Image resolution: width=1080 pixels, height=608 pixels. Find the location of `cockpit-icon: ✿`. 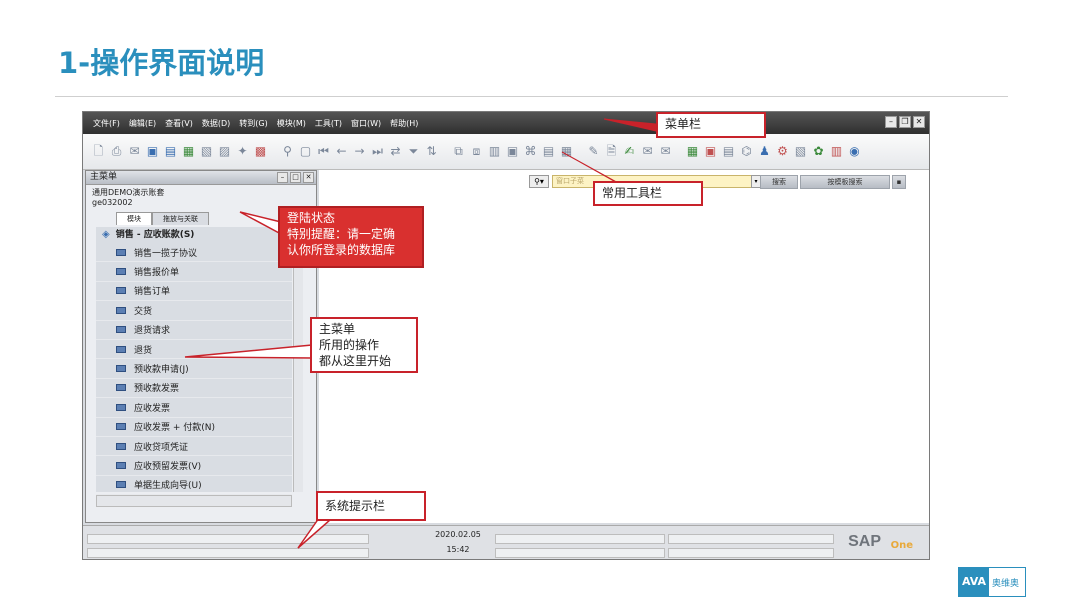

cockpit-icon: ✿ is located at coordinates (818, 151).